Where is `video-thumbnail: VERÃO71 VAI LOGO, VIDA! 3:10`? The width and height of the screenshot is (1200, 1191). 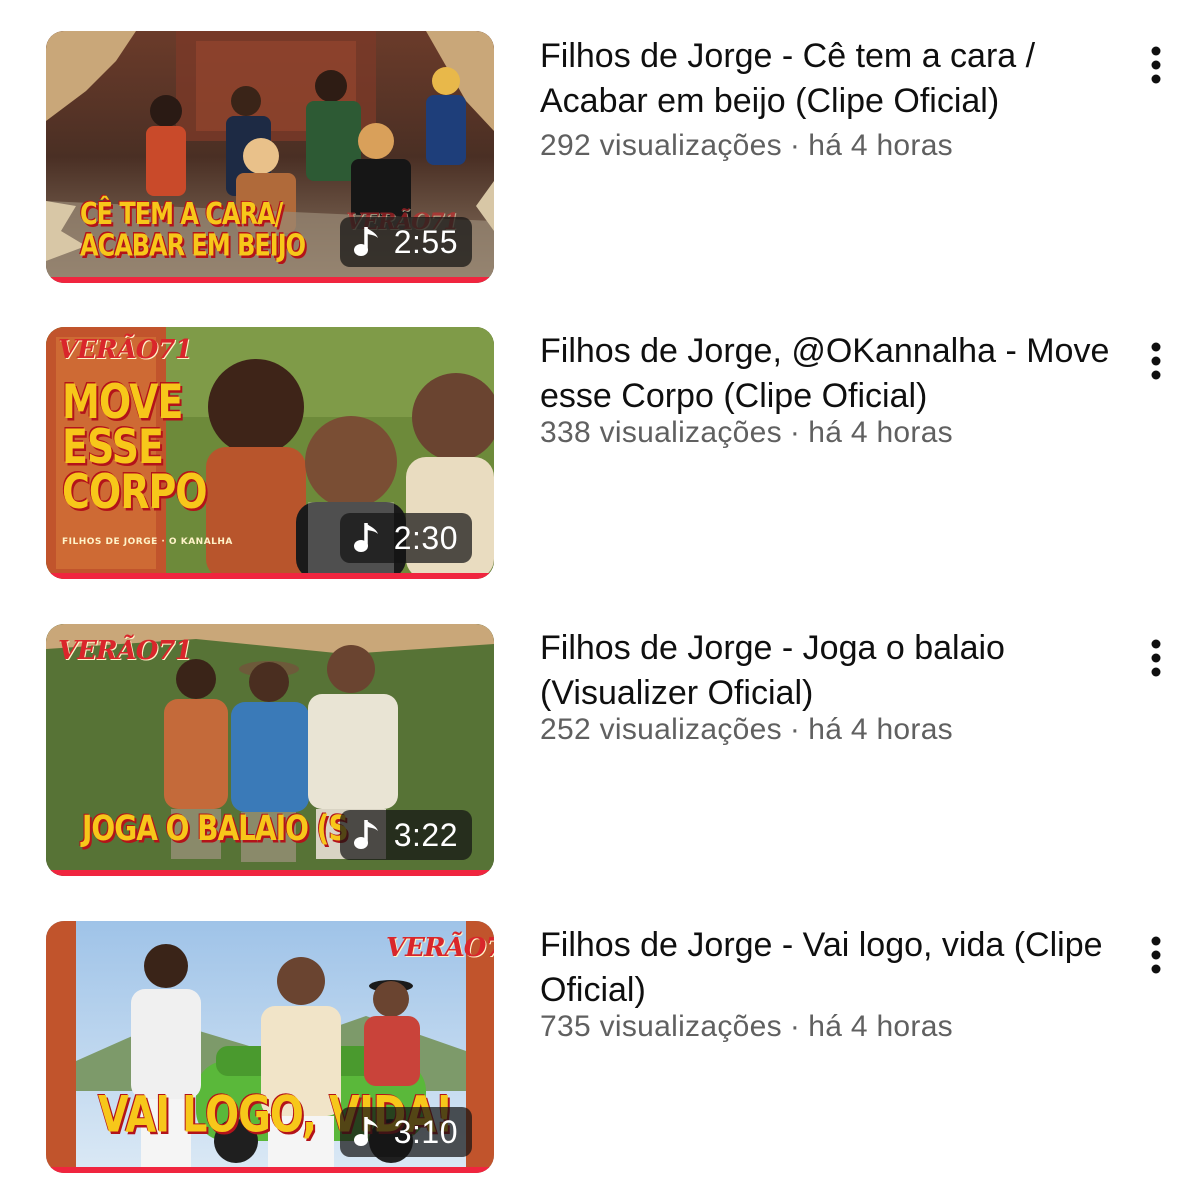 video-thumbnail: VERÃO71 VAI LOGO, VIDA! 3:10 is located at coordinates (270, 1047).